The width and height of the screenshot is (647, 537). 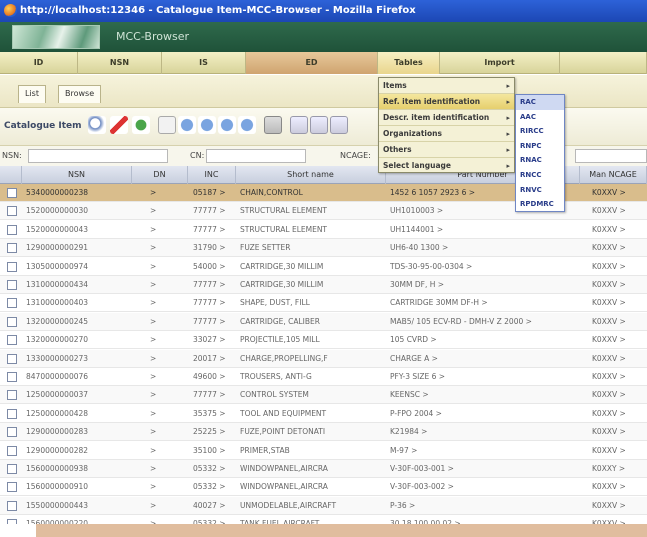 I want to click on cell-nsn: 1320000000245, so click(x=78, y=322).